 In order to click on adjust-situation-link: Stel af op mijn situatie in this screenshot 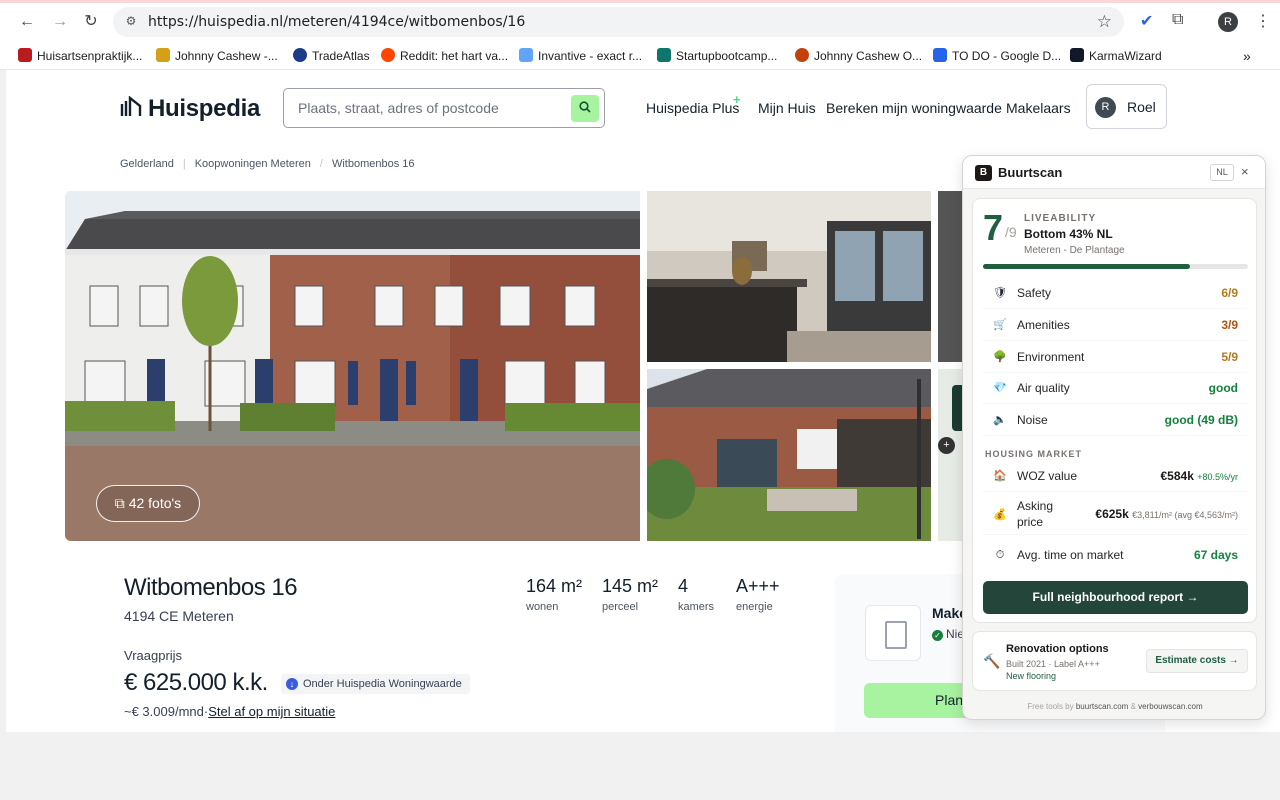, I will do `click(271, 711)`.